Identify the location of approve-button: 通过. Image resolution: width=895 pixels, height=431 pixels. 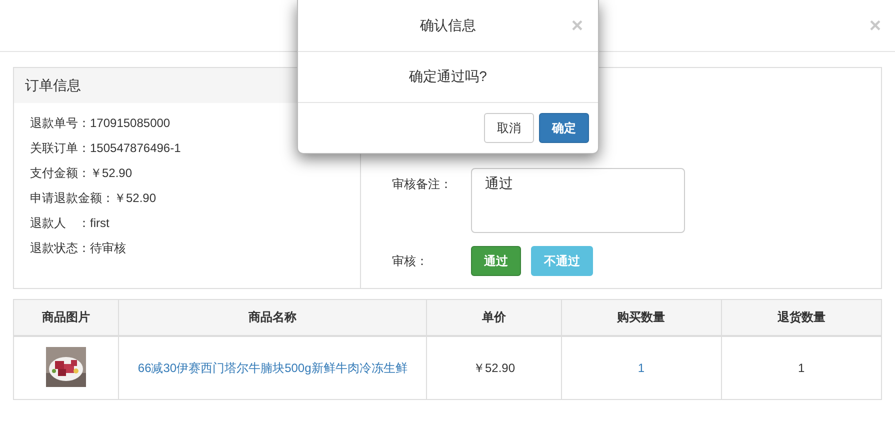
(496, 261).